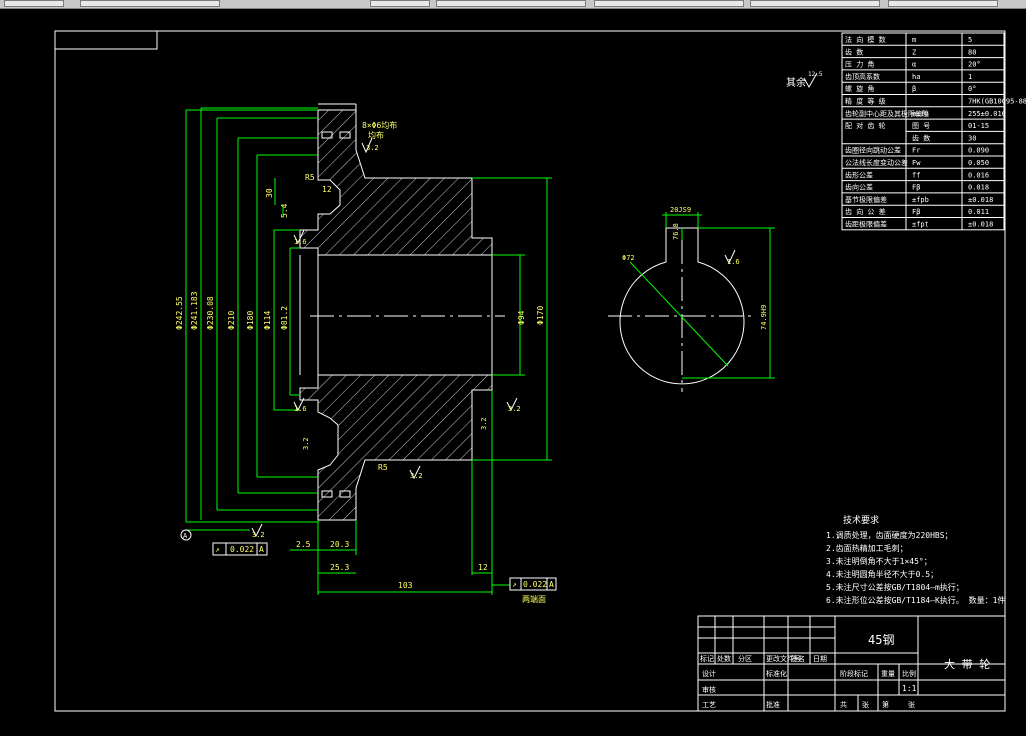 The width and height of the screenshot is (1026, 736). What do you see at coordinates (914, 65) in the screenshot?
I see `param-sym: α` at bounding box center [914, 65].